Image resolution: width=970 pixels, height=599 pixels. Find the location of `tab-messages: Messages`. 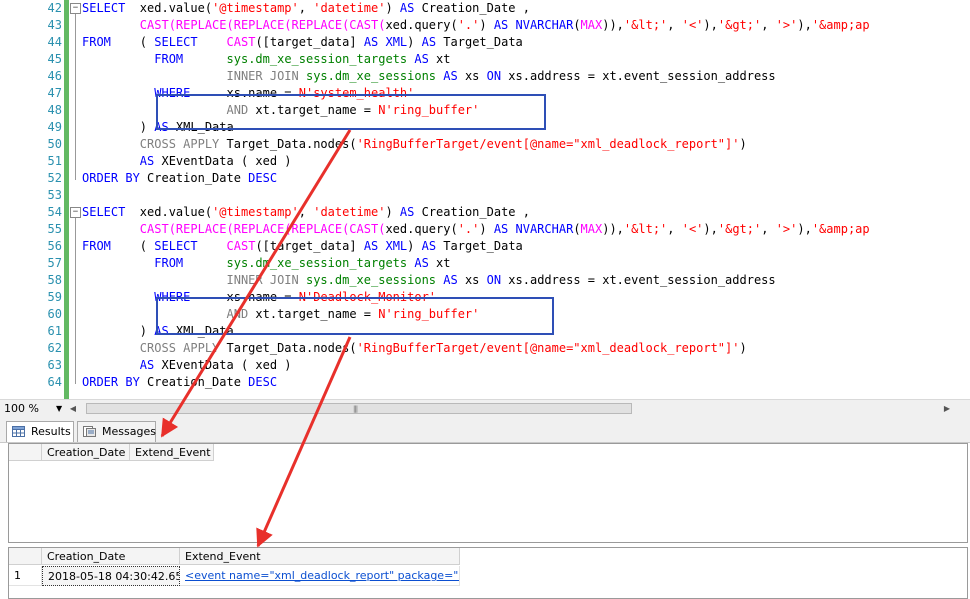

tab-messages: Messages is located at coordinates (116, 431).